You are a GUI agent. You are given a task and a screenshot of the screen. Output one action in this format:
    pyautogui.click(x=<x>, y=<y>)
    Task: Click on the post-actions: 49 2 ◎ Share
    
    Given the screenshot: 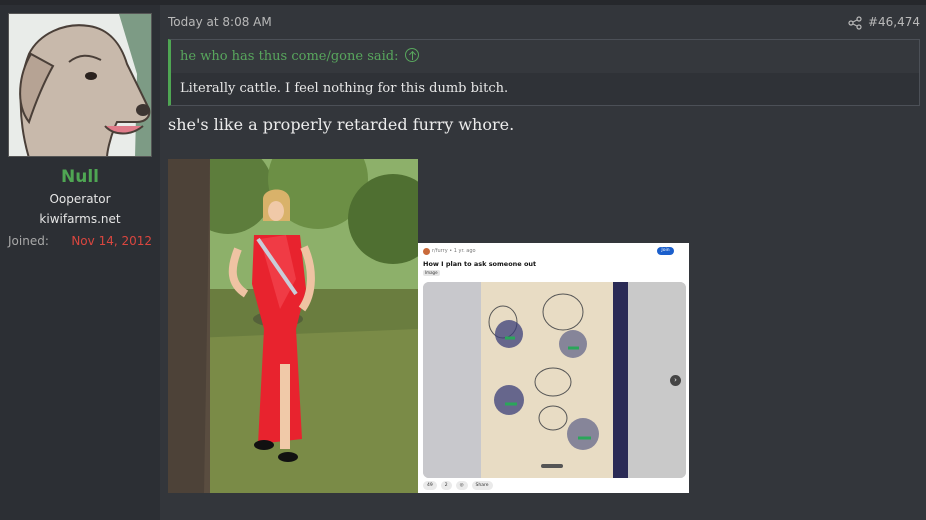 What is the action you would take?
    pyautogui.click(x=458, y=485)
    